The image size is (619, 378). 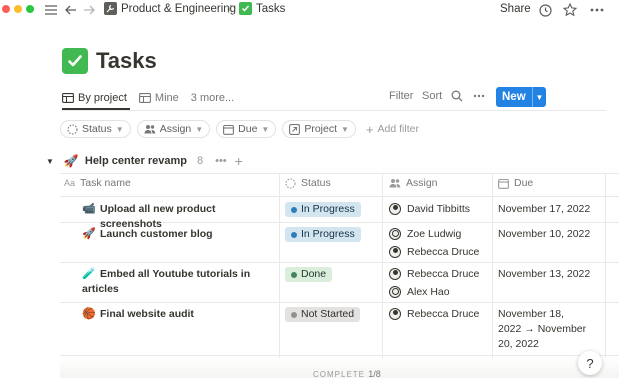 I want to click on collapse-triangle-icon: ▼, so click(x=50, y=161).